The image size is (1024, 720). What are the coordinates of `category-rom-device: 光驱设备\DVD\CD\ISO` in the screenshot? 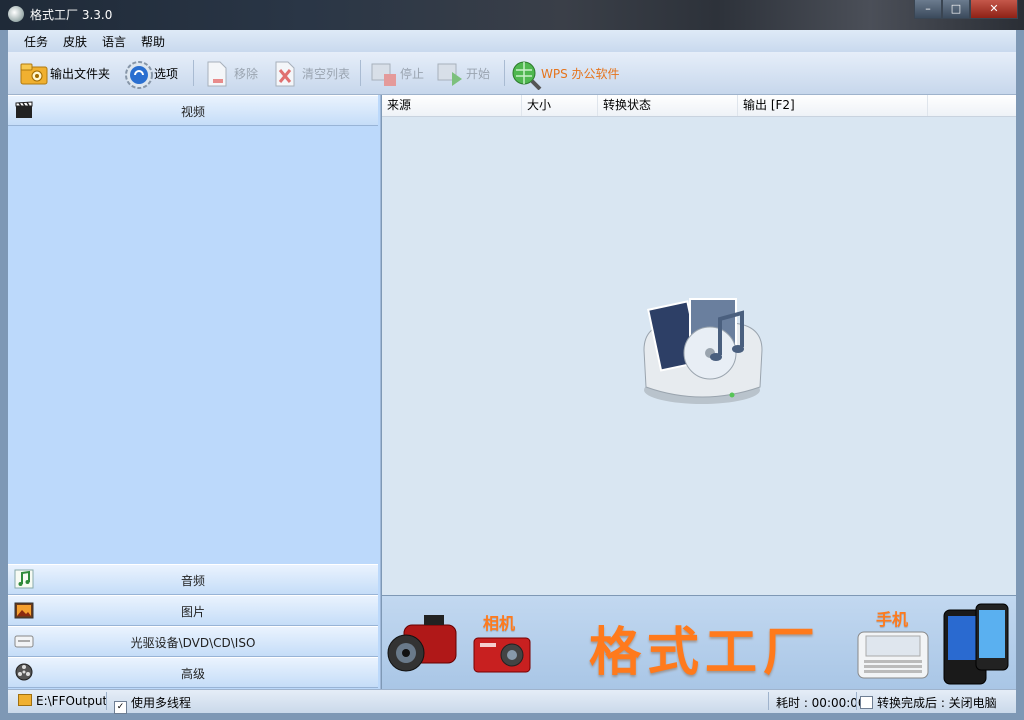 It's located at (193, 641).